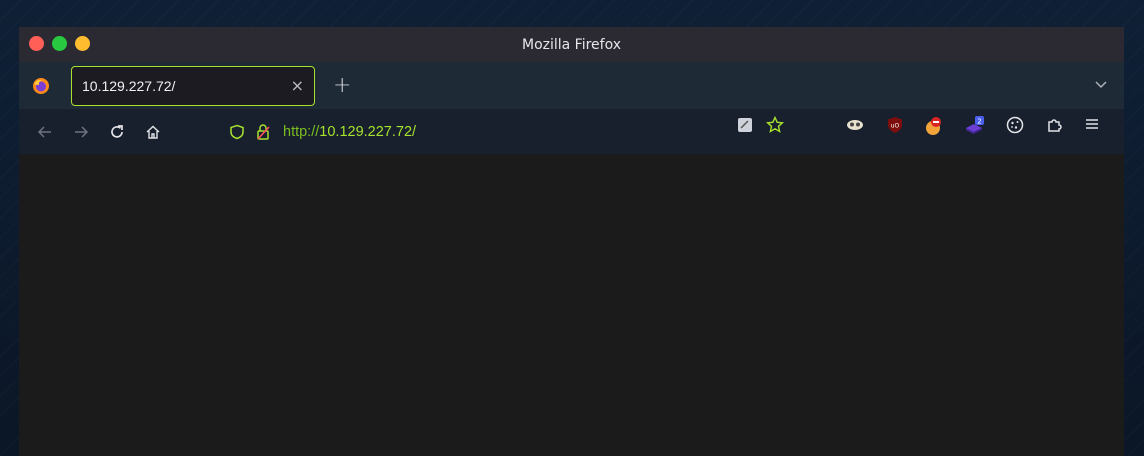 The width and height of the screenshot is (1144, 456). I want to click on close-window-button, so click(36, 43).